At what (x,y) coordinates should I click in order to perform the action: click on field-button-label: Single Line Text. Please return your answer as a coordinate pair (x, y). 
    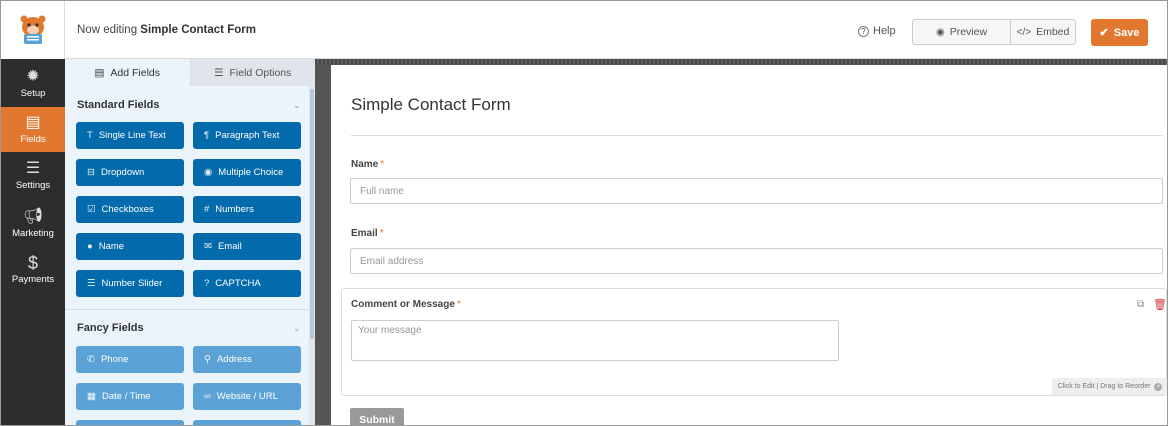
    Looking at the image, I should click on (132, 135).